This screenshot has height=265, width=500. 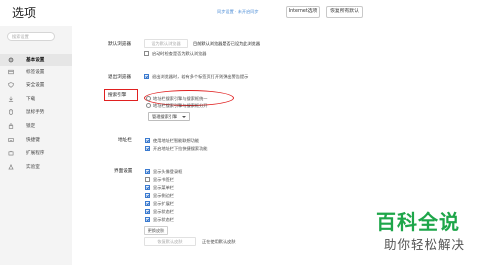 What do you see at coordinates (184, 117) in the screenshot?
I see `chevron-down-icon` at bounding box center [184, 117].